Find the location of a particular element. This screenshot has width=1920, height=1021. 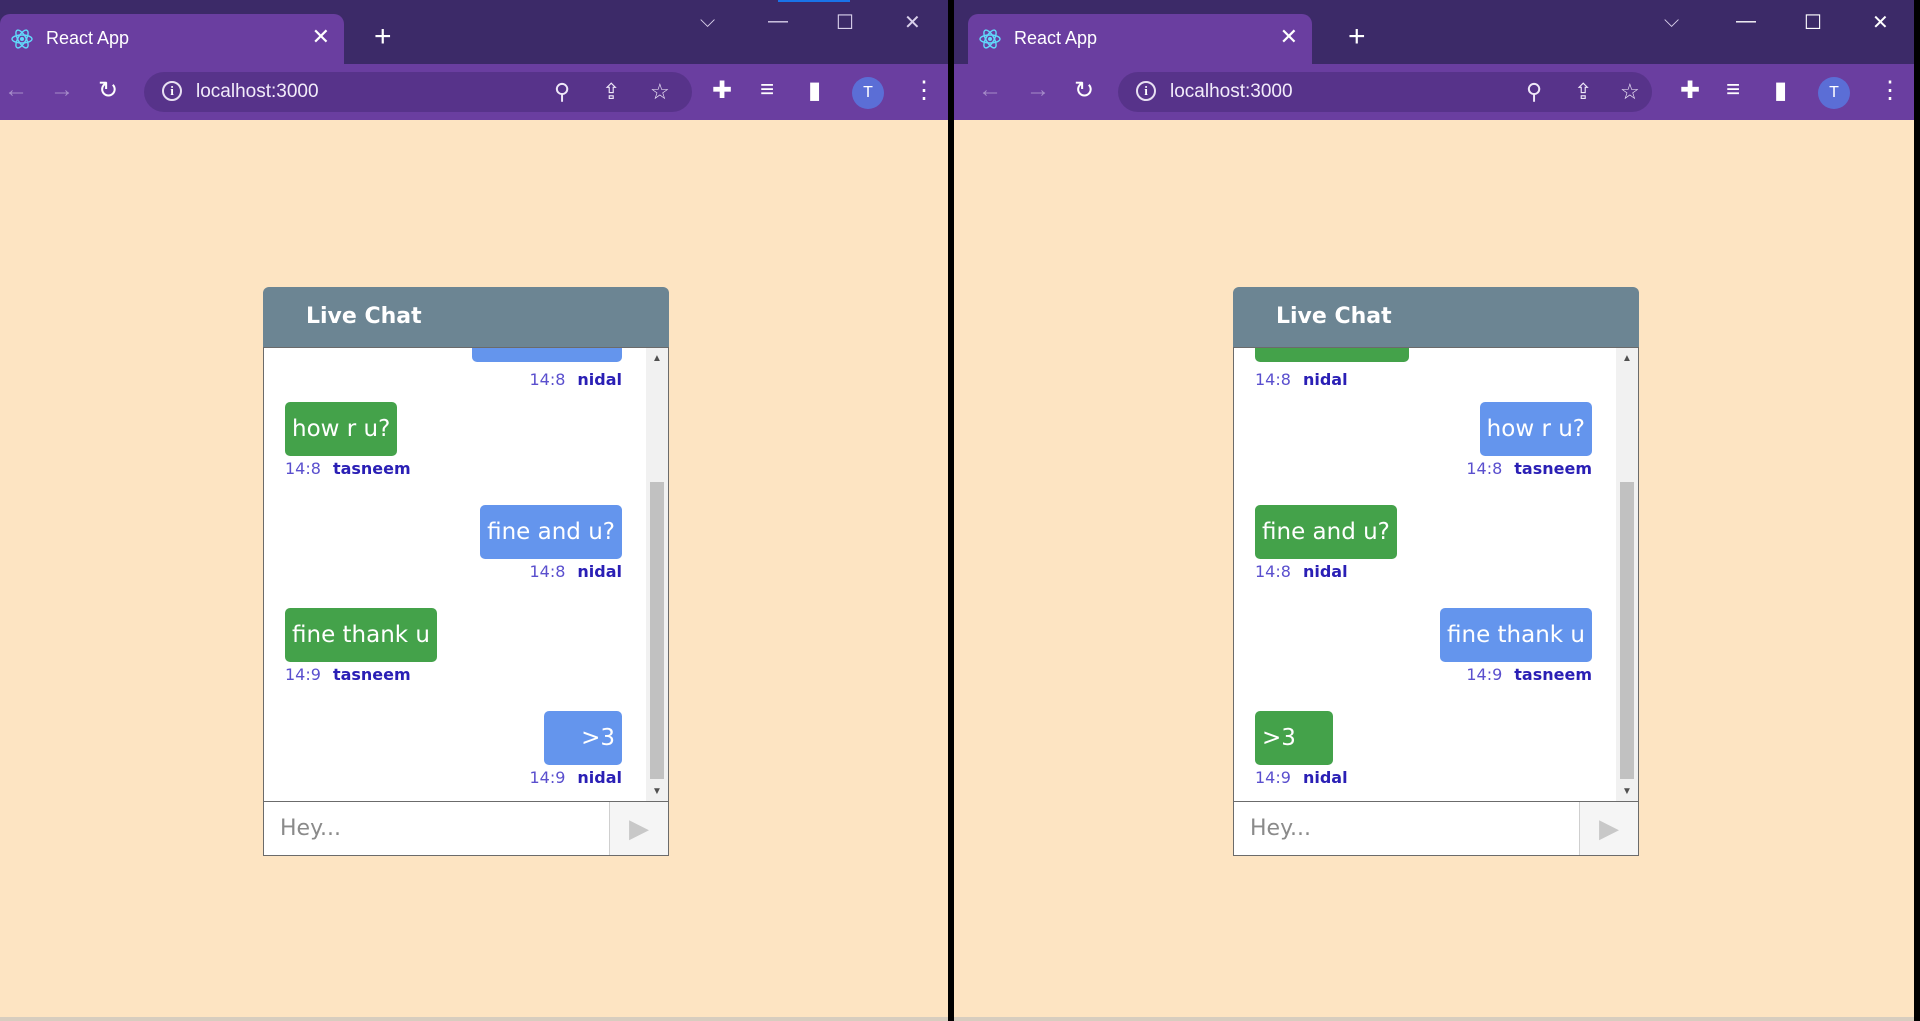

message-bubble is located at coordinates (1332, 355).